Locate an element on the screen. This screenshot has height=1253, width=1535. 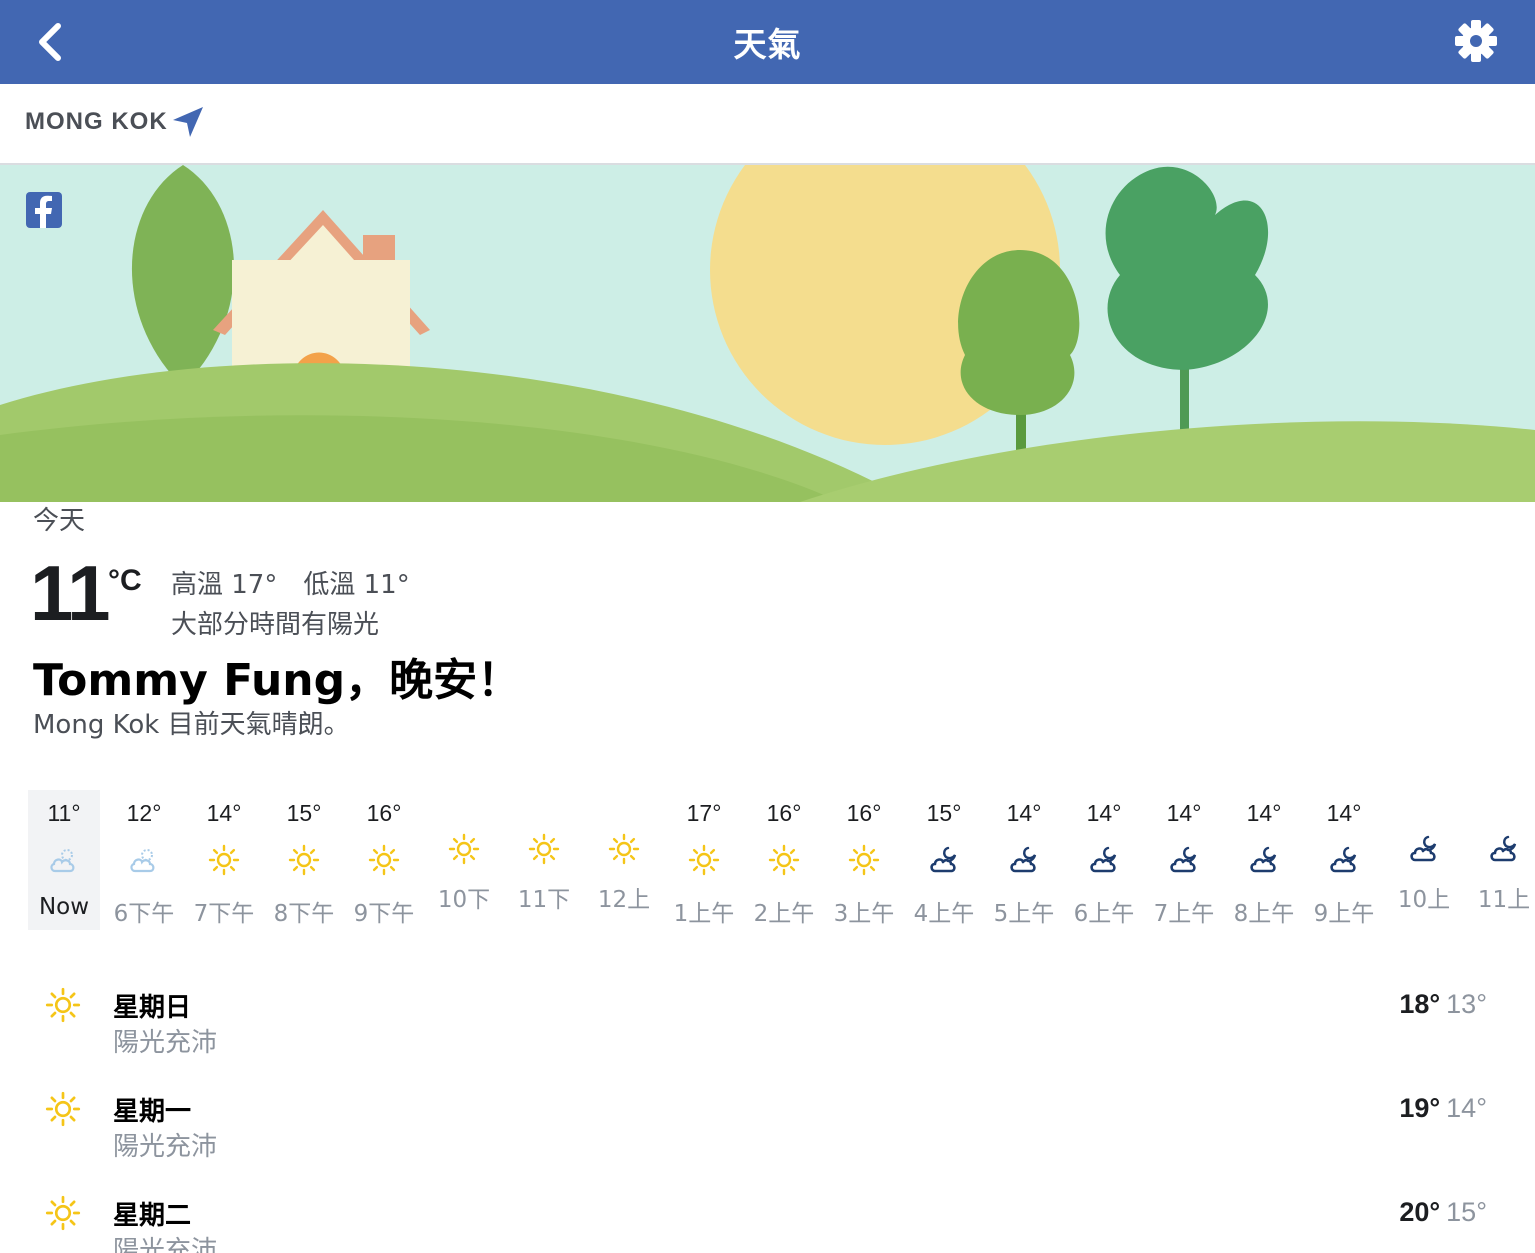
hour-now: 11° Now is located at coordinates (64, 860).